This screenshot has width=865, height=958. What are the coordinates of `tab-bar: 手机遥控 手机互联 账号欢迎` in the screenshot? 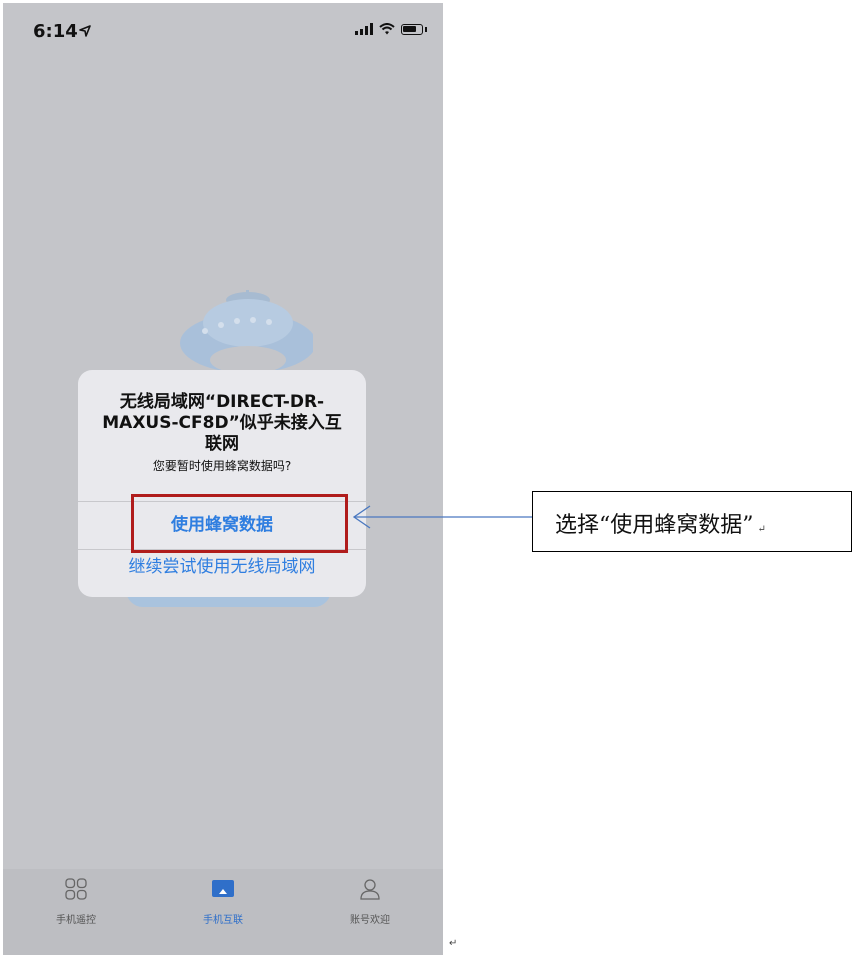 It's located at (223, 912).